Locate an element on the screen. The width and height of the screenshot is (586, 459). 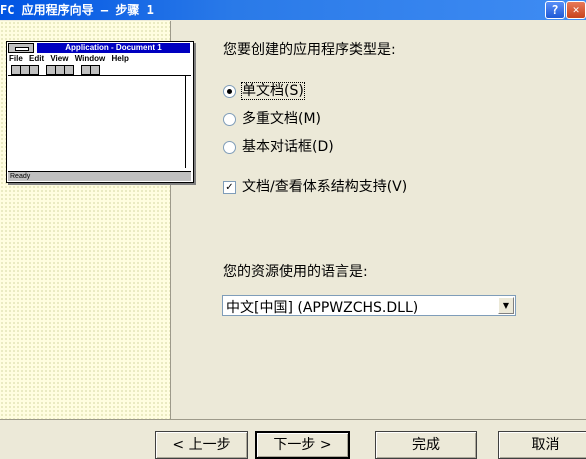
radio-label: 基本对话框(D) is located at coordinates (288, 147).